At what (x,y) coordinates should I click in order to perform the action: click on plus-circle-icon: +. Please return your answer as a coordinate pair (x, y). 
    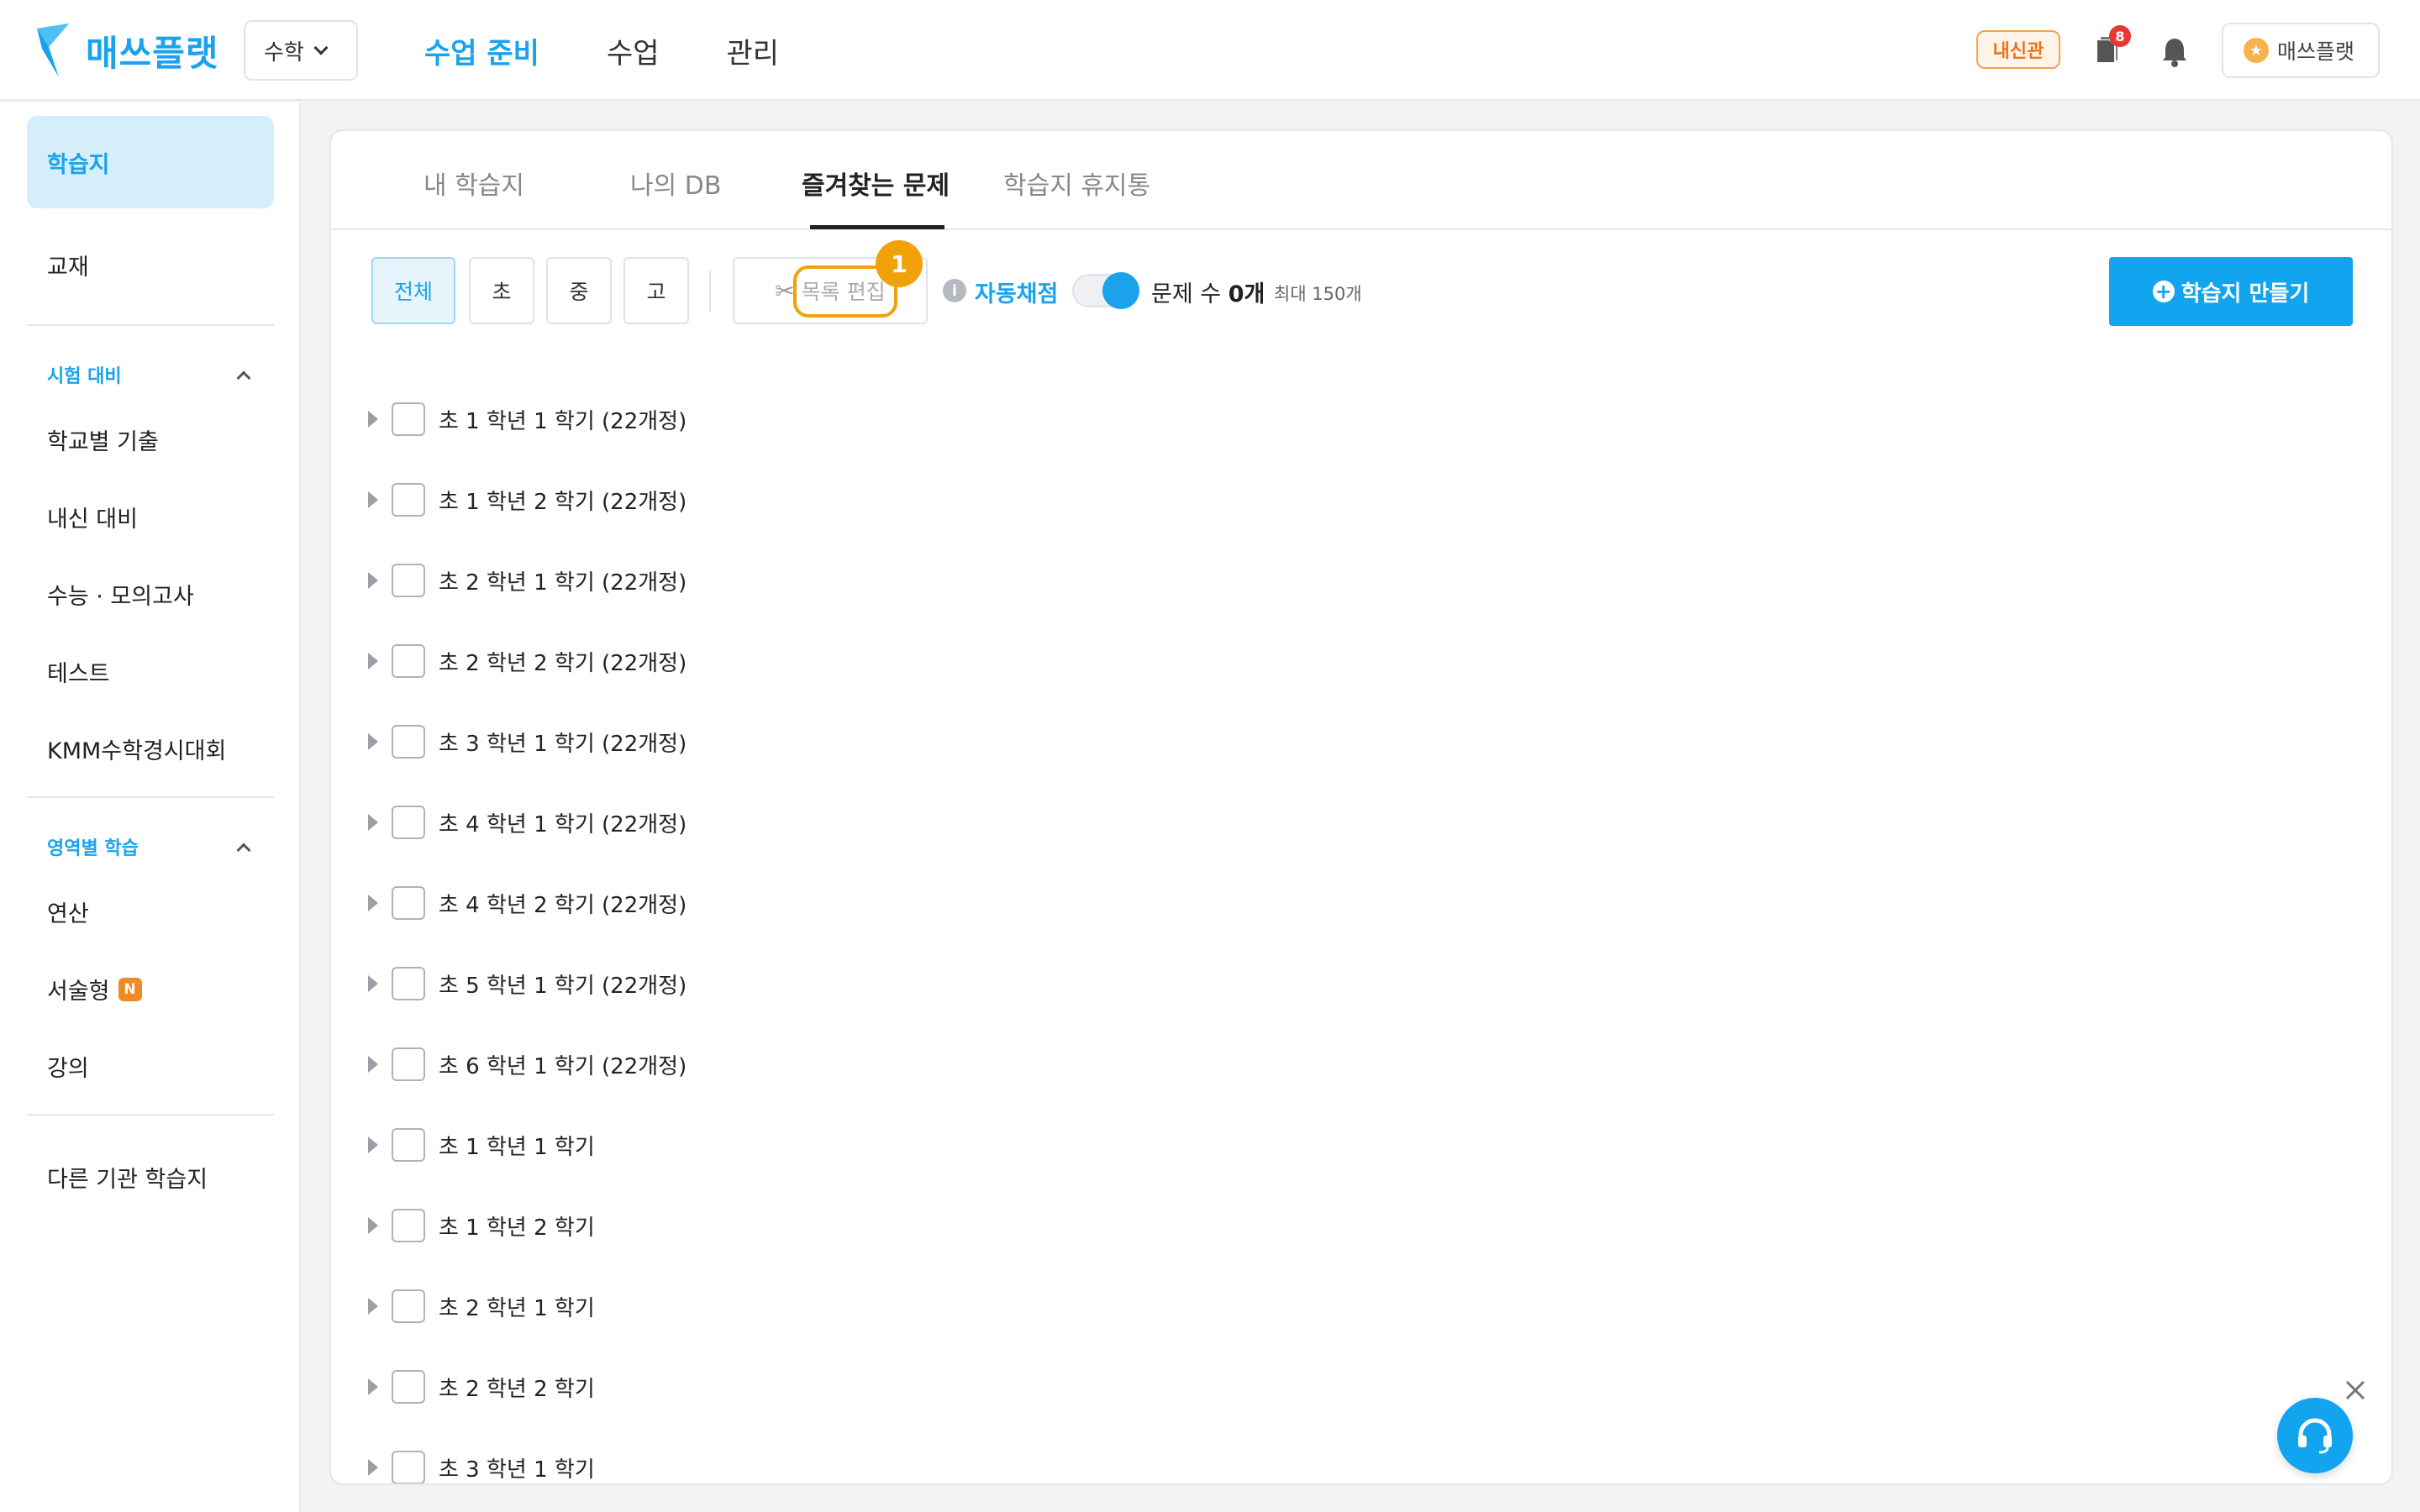
    Looking at the image, I should click on (2163, 291).